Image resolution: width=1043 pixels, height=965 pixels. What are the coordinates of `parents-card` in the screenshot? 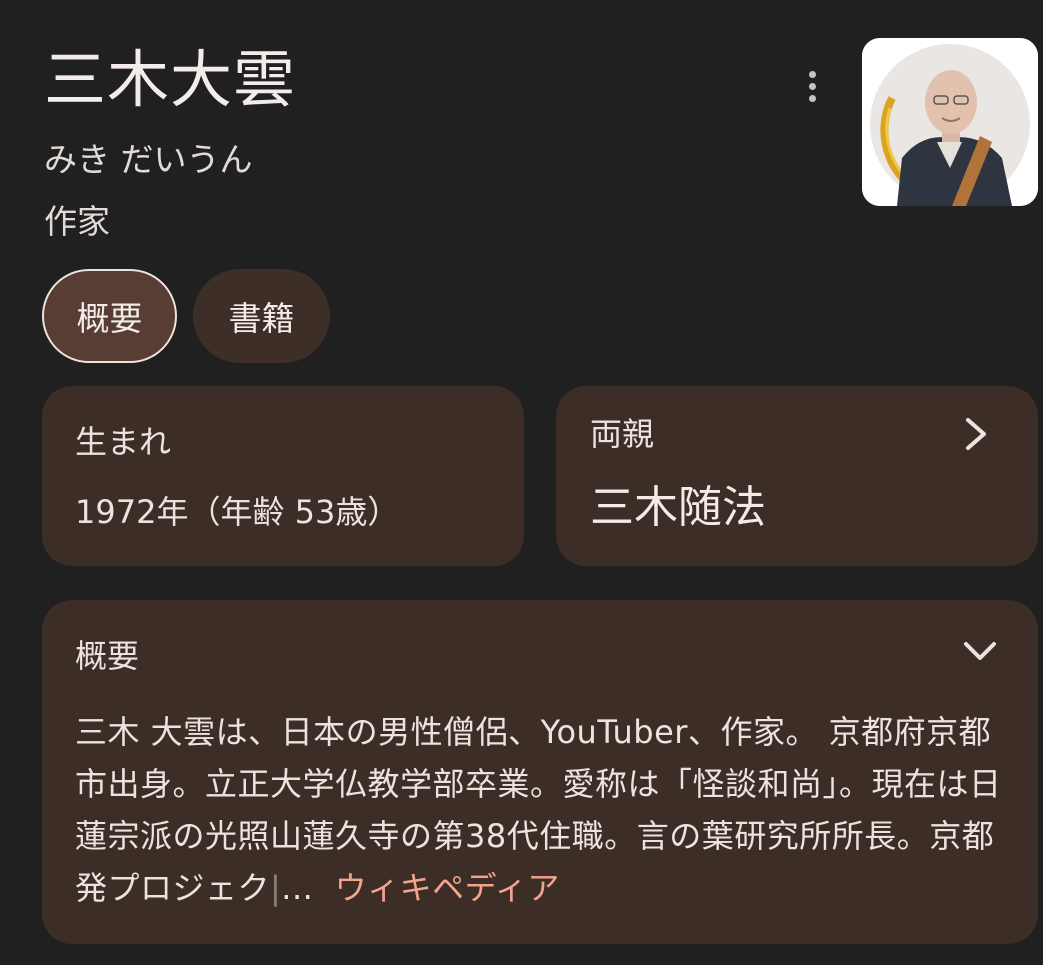 It's located at (797, 476).